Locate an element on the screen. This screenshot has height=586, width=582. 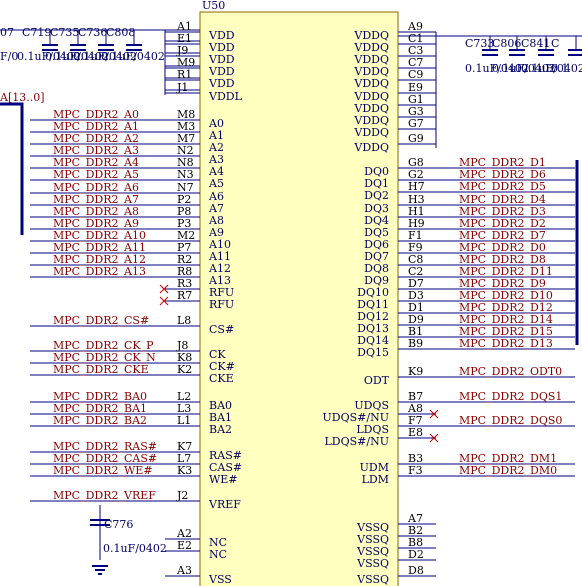
cap-ref: C is located at coordinates (555, 43).